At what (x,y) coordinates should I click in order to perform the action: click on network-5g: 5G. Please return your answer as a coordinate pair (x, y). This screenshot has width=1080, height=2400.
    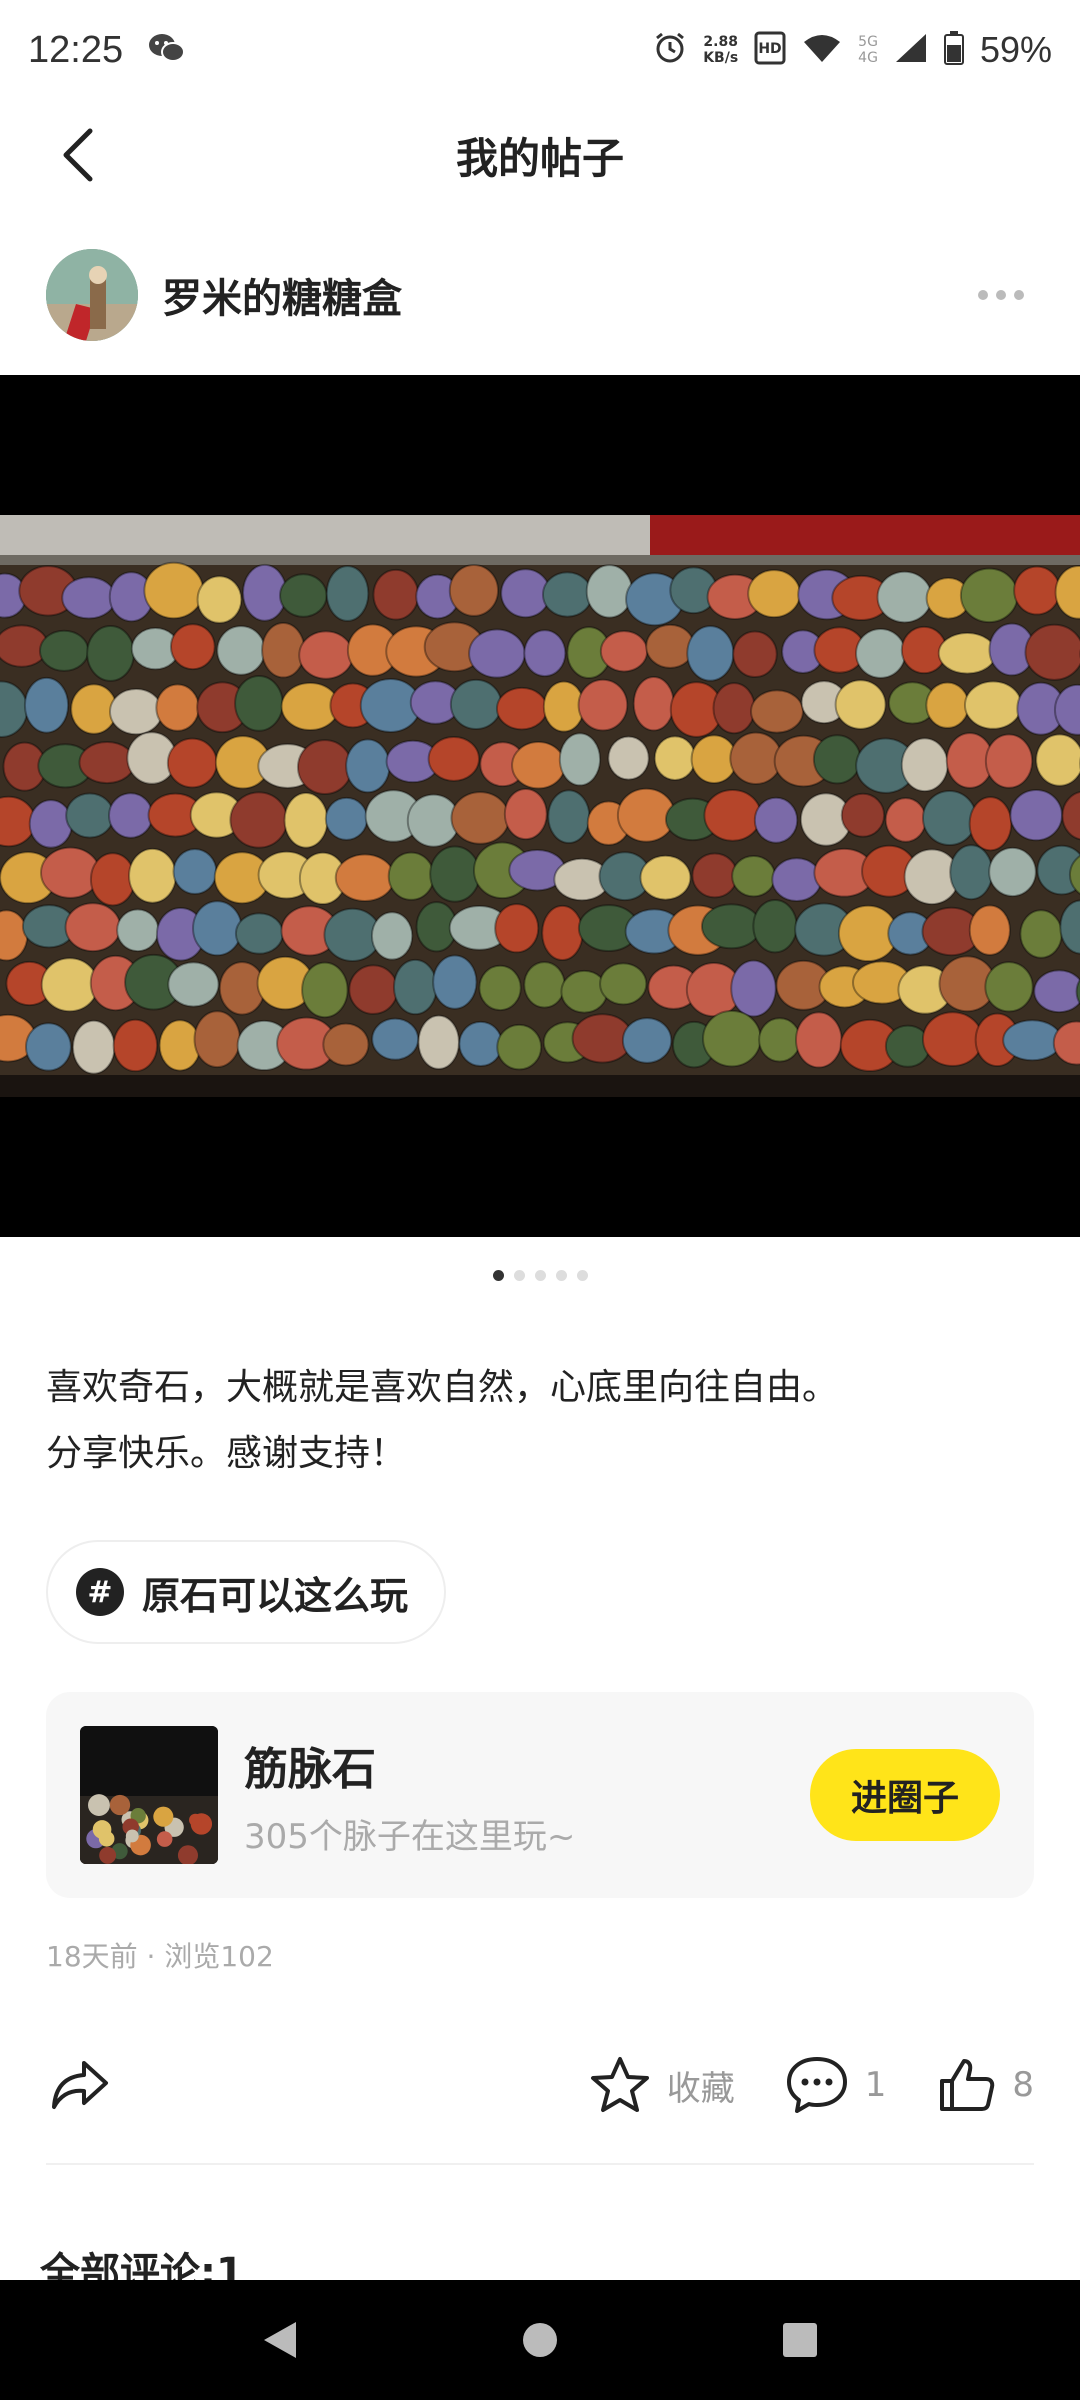
    Looking at the image, I should click on (868, 42).